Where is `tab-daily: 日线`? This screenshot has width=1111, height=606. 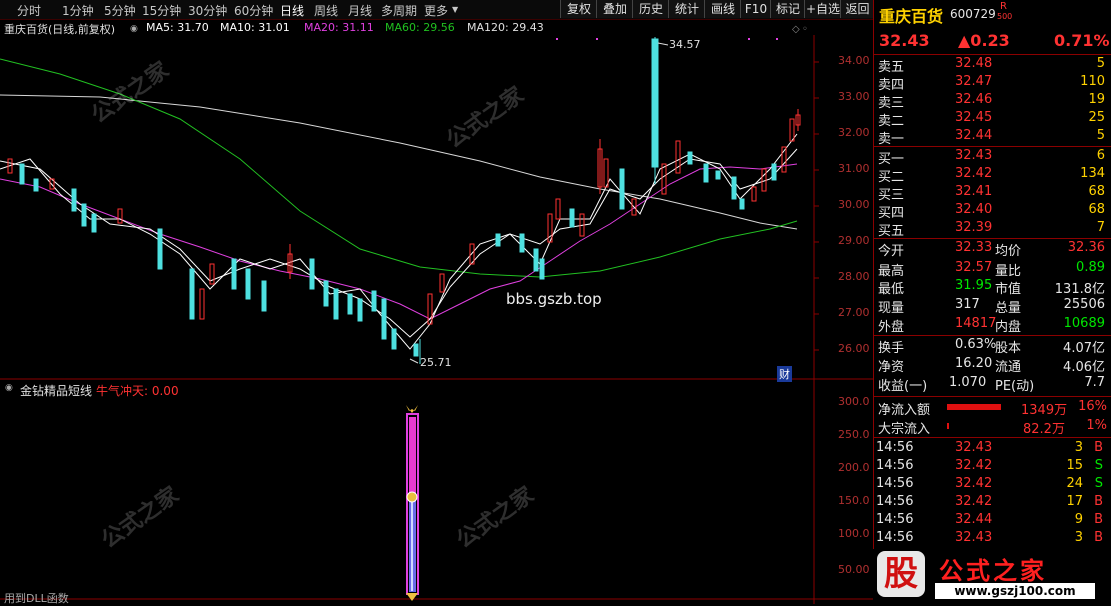 tab-daily: 日线 is located at coordinates (292, 10).